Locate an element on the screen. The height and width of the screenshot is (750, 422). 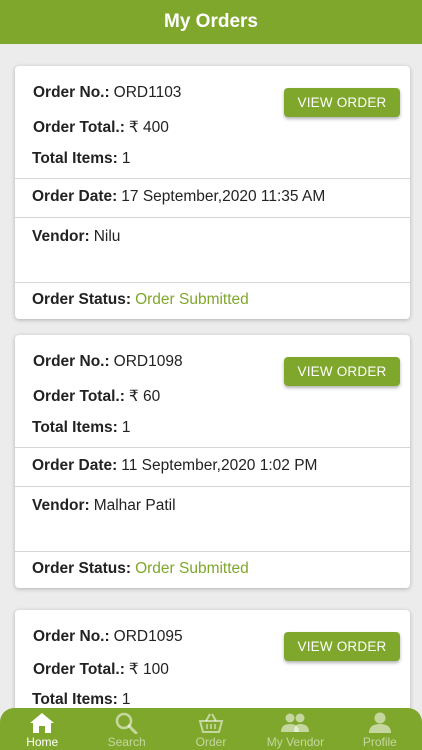
order-date-section: Order Date: 17 September,2020 11:35 AM is located at coordinates (212, 198).